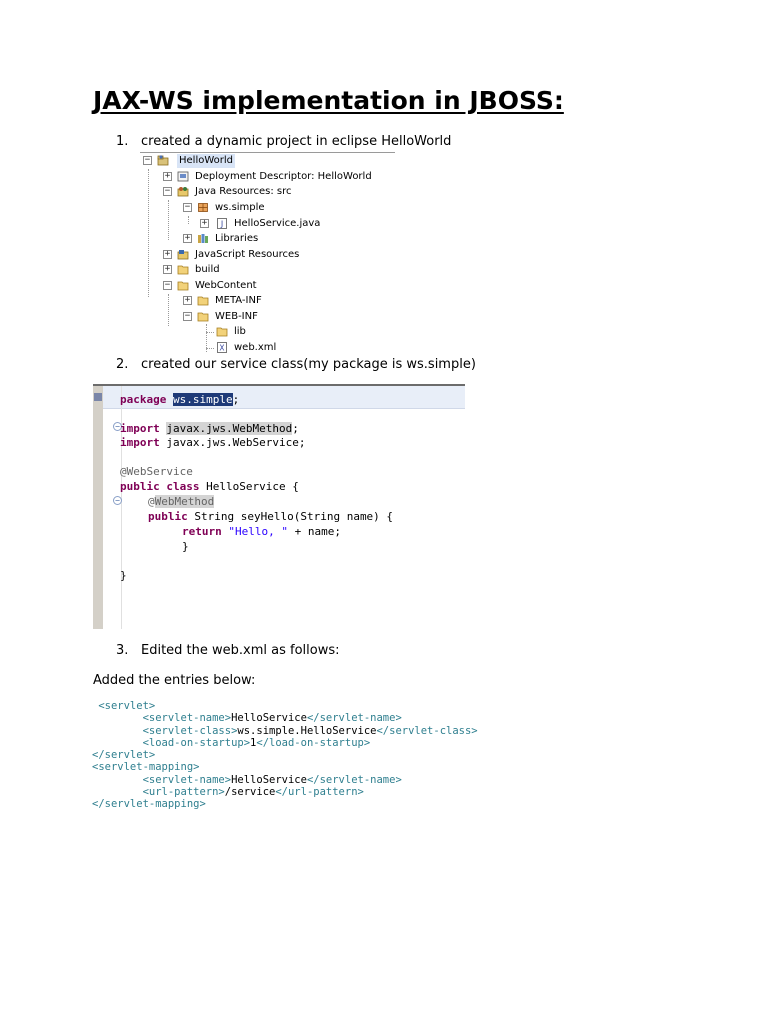  Describe the element at coordinates (328, 100) in the screenshot. I see `document-title: JAX-WS implementation in JBOSS:` at that location.